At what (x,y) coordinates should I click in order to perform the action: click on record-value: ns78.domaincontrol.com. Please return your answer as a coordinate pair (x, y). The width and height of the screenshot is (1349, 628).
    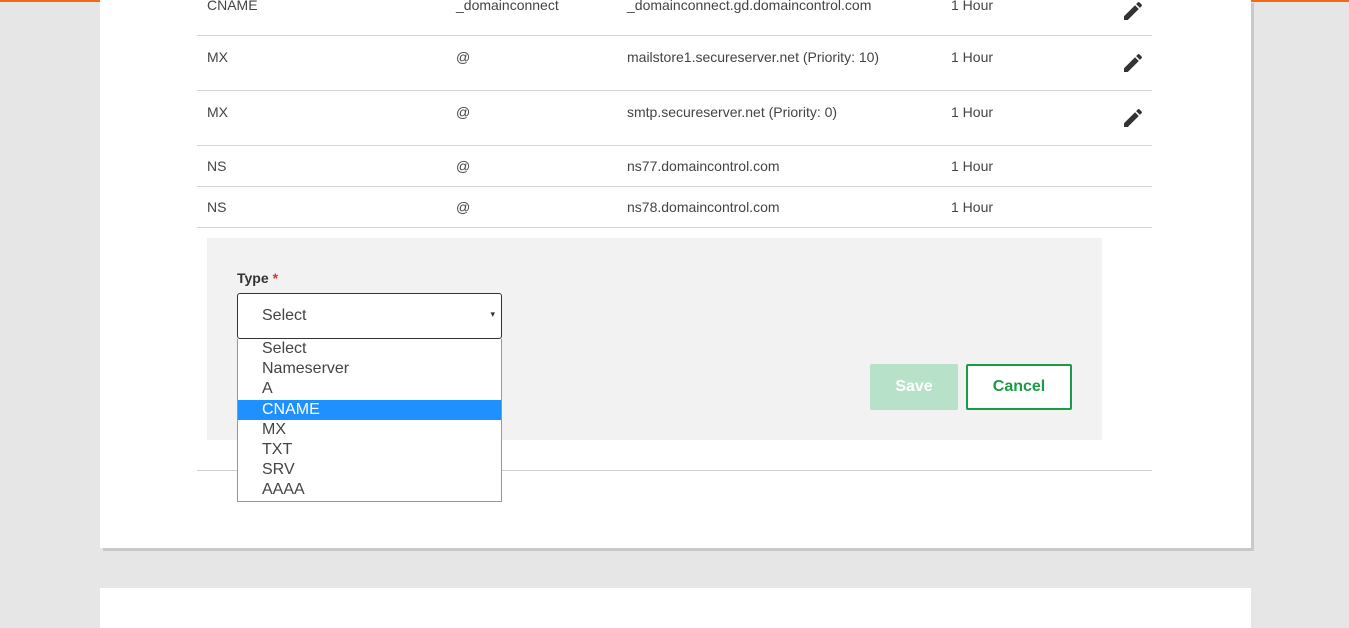
    Looking at the image, I should click on (703, 207).